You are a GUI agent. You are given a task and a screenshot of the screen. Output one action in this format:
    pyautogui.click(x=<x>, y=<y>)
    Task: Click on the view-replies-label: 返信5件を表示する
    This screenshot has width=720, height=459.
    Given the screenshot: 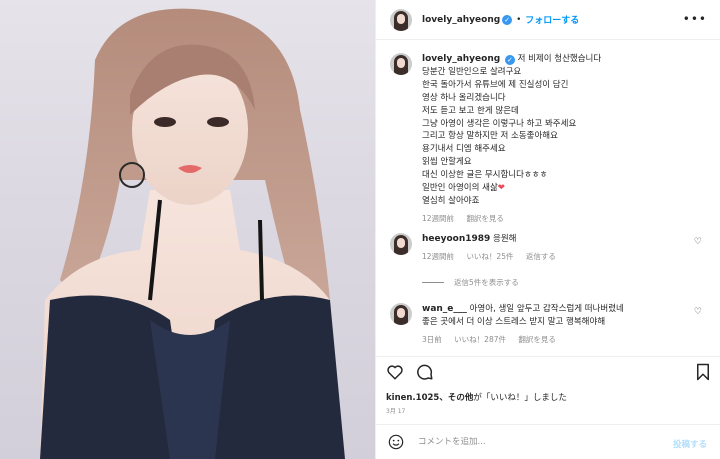 What is the action you would take?
    pyautogui.click(x=486, y=282)
    